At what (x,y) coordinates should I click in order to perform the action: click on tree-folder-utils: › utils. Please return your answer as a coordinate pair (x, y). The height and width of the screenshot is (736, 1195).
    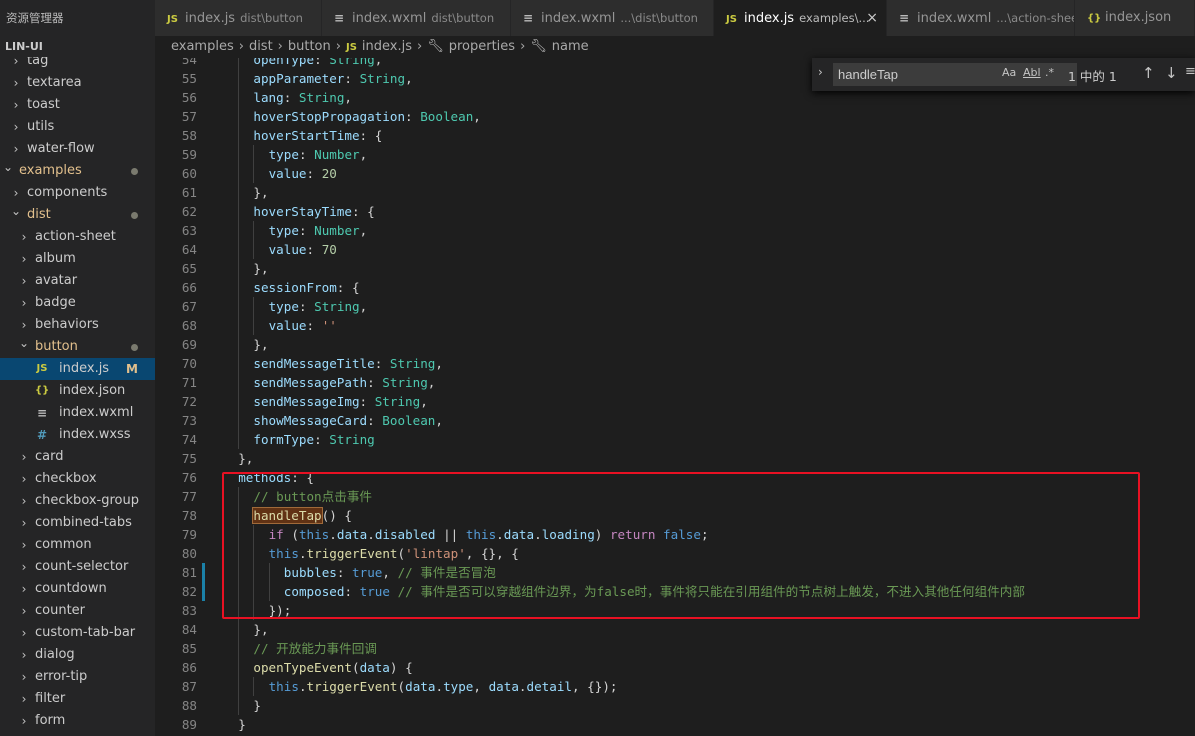
    Looking at the image, I should click on (77, 127).